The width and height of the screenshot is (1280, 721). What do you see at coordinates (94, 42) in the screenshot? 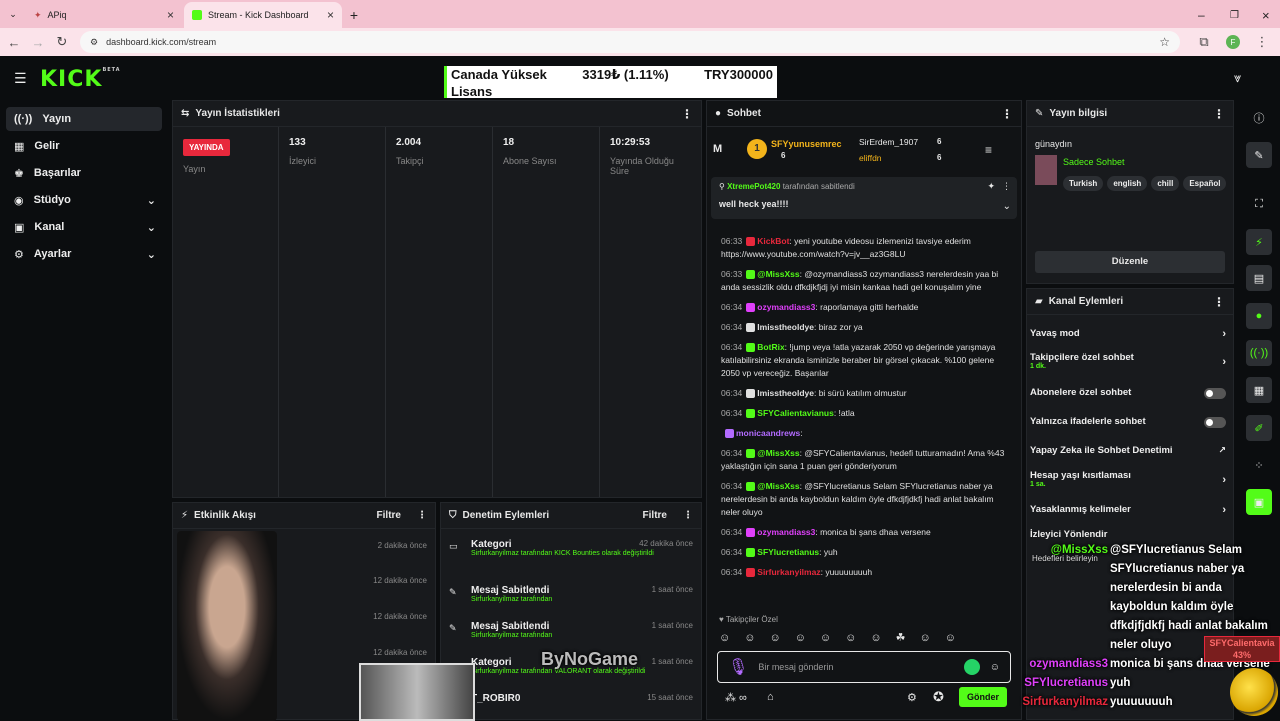
I see `site-info-icon: ⚙` at bounding box center [94, 42].